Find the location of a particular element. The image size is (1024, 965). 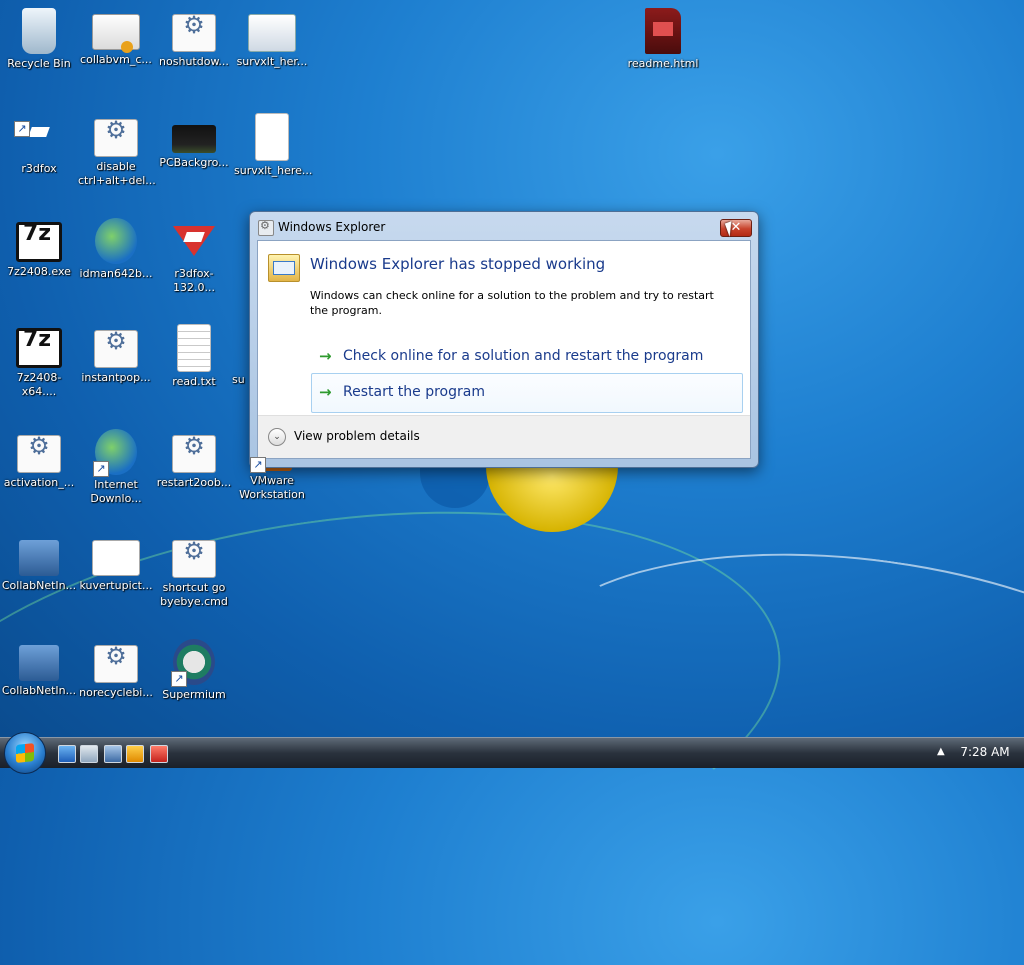

explorer-app-icon is located at coordinates (266, 227).